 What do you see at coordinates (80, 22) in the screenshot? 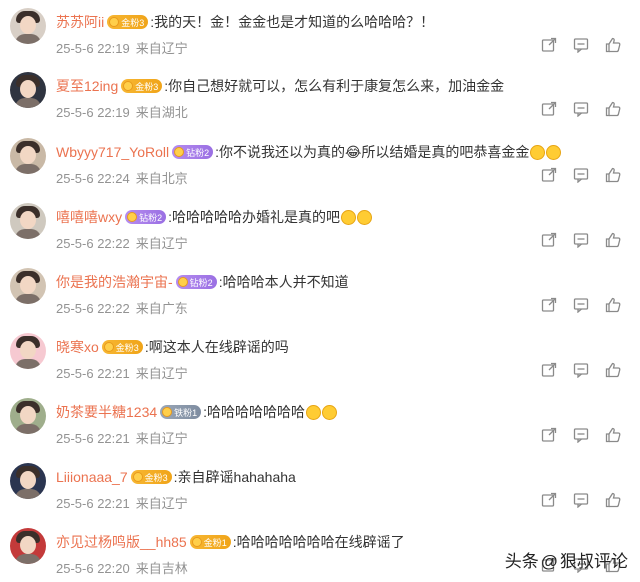
I see `username: 苏苏阿ii` at bounding box center [80, 22].